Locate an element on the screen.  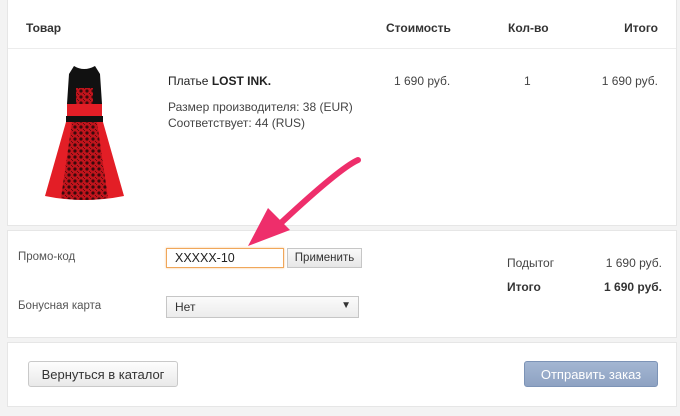
submit-order-button: Отправить заказ is located at coordinates (591, 374).